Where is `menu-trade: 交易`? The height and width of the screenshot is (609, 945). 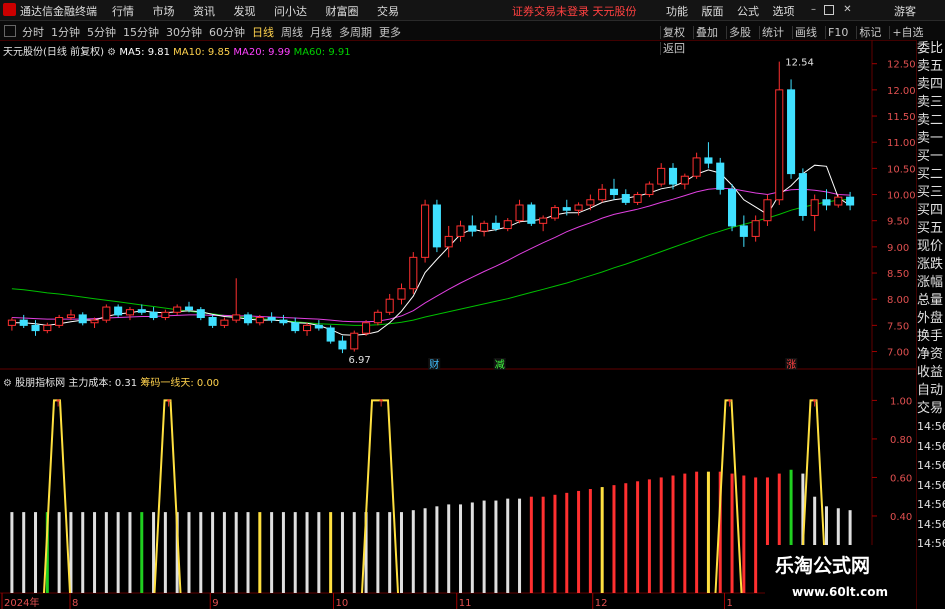 menu-trade: 交易 is located at coordinates (388, 11).